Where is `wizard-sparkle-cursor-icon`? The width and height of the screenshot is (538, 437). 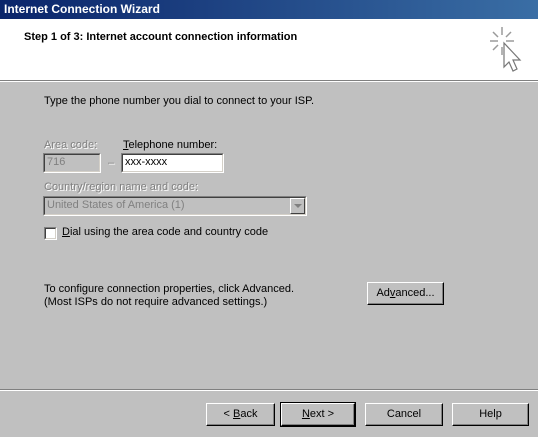
wizard-sparkle-cursor-icon is located at coordinates (506, 50).